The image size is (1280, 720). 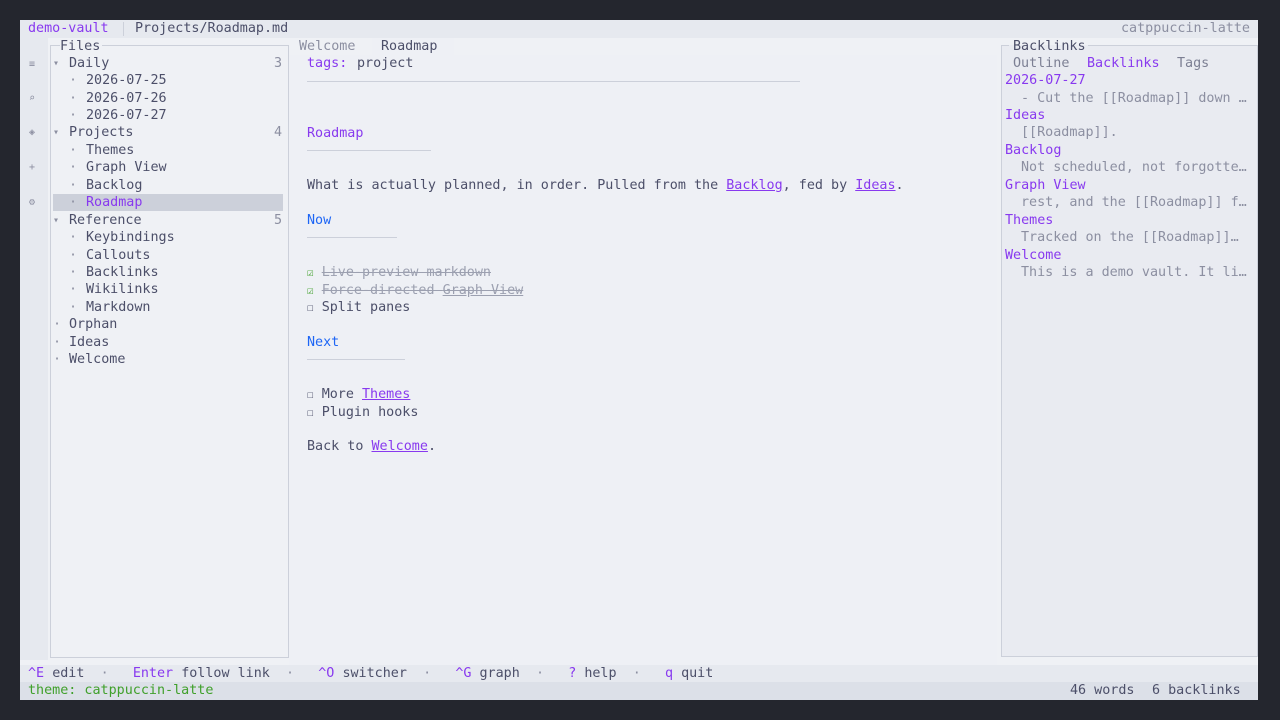 I want to click on folder-label: Projects, so click(x=101, y=132).